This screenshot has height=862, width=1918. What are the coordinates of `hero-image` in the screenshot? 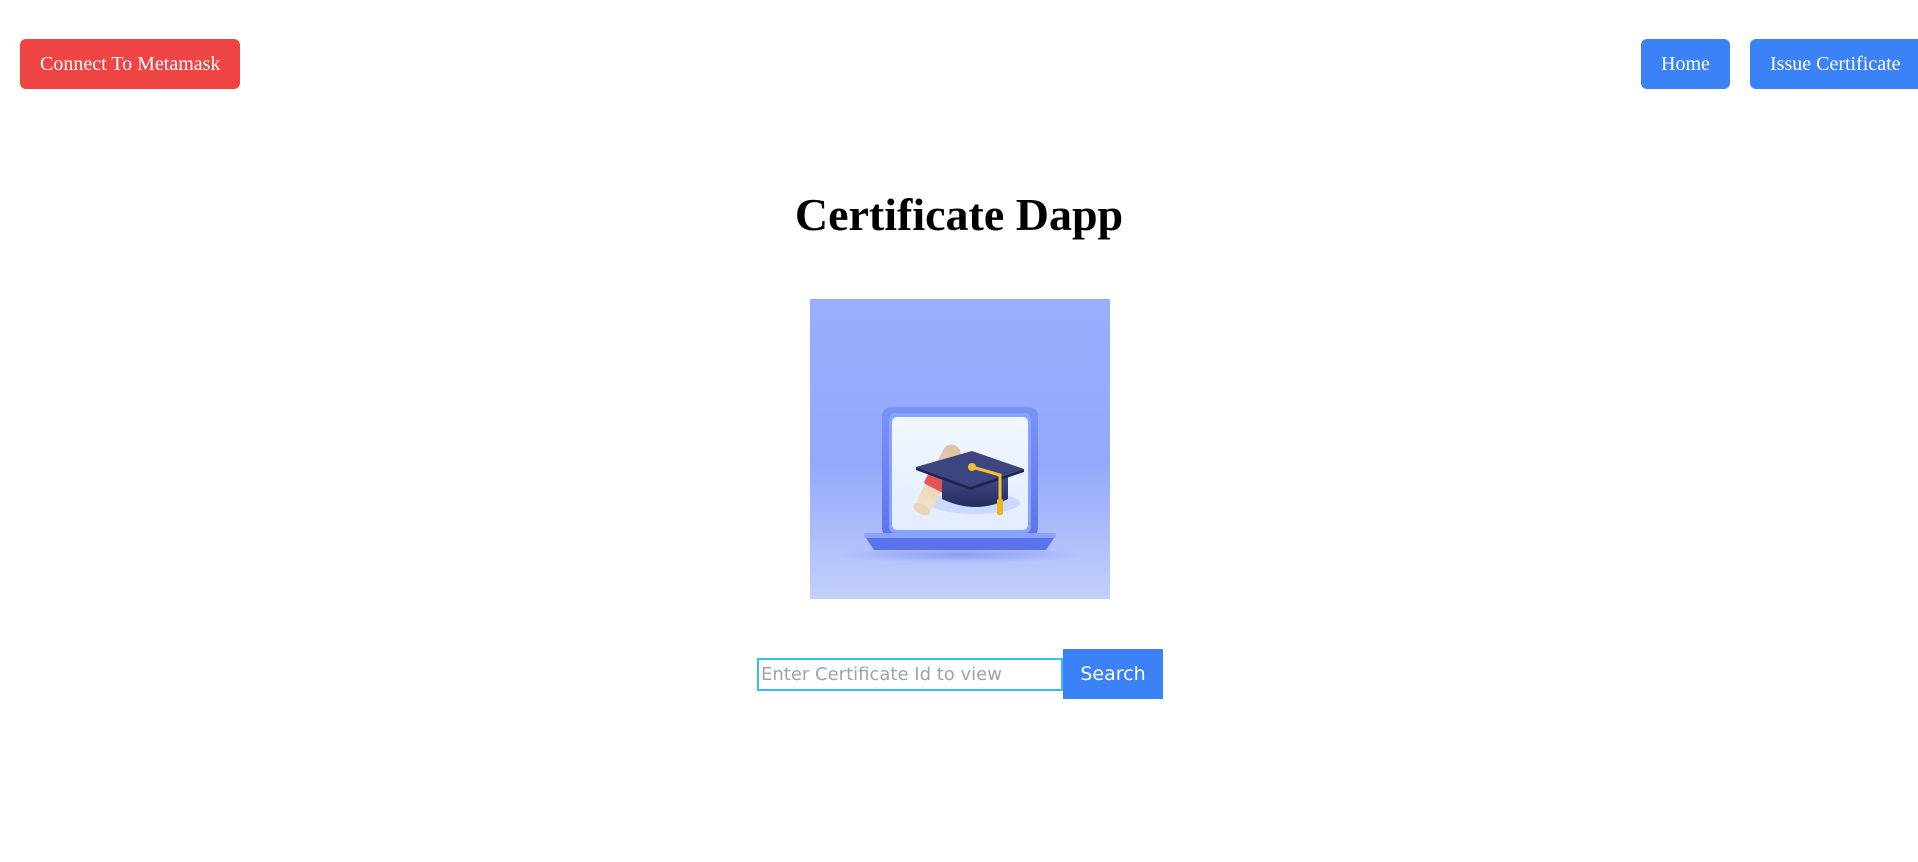 It's located at (960, 449).